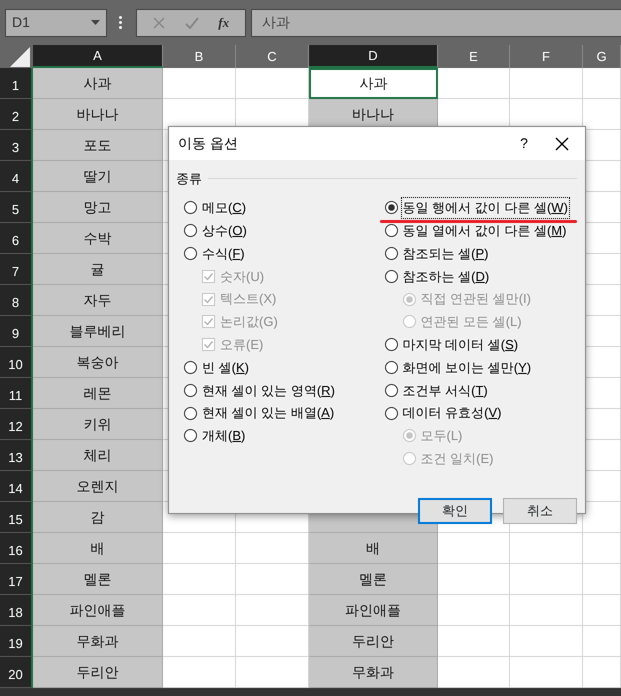 This screenshot has height=696, width=621. Describe the element at coordinates (546, 56) in the screenshot. I see `column-header: F` at that location.